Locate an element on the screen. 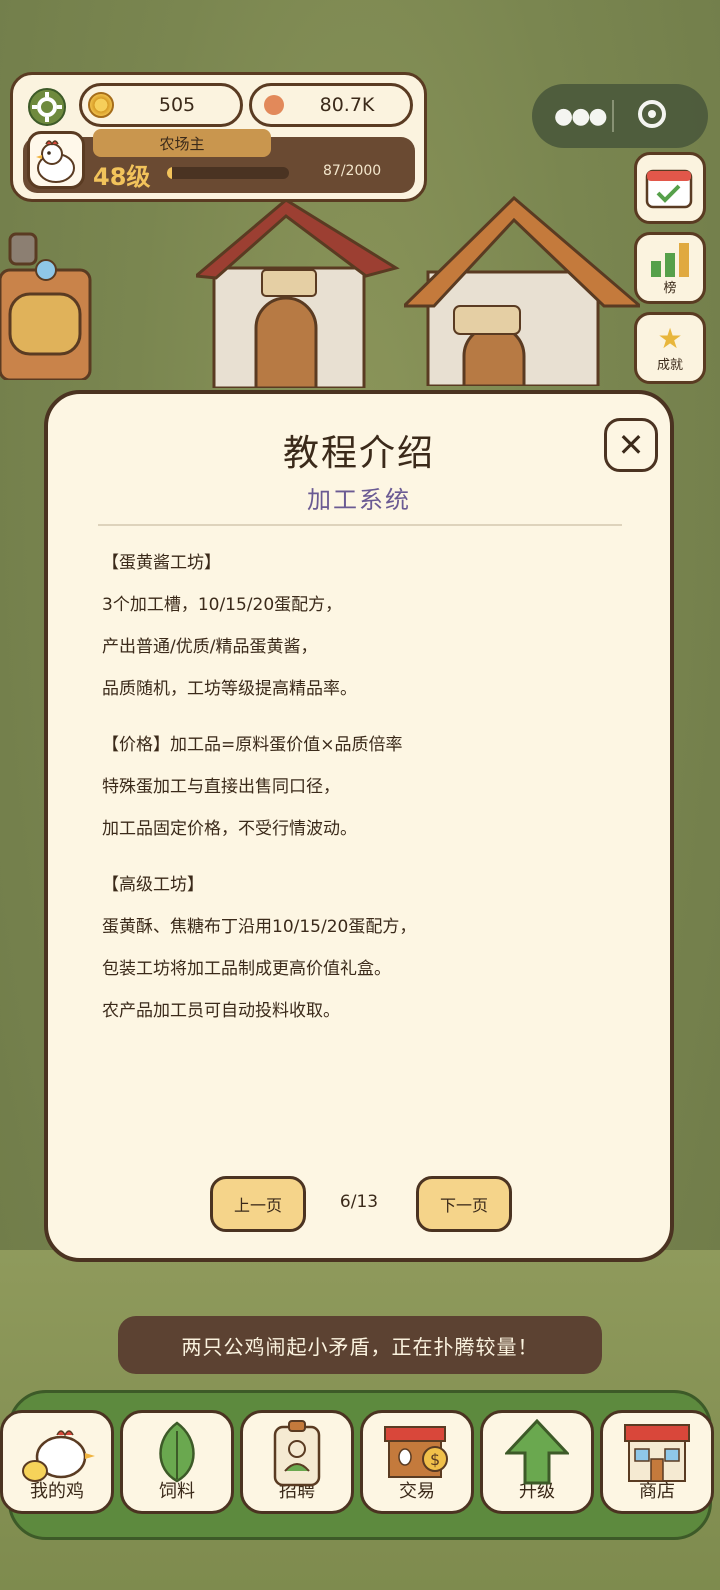 Image resolution: width=720 pixels, height=1590 pixels. achievement-label: 成就 is located at coordinates (669, 365).